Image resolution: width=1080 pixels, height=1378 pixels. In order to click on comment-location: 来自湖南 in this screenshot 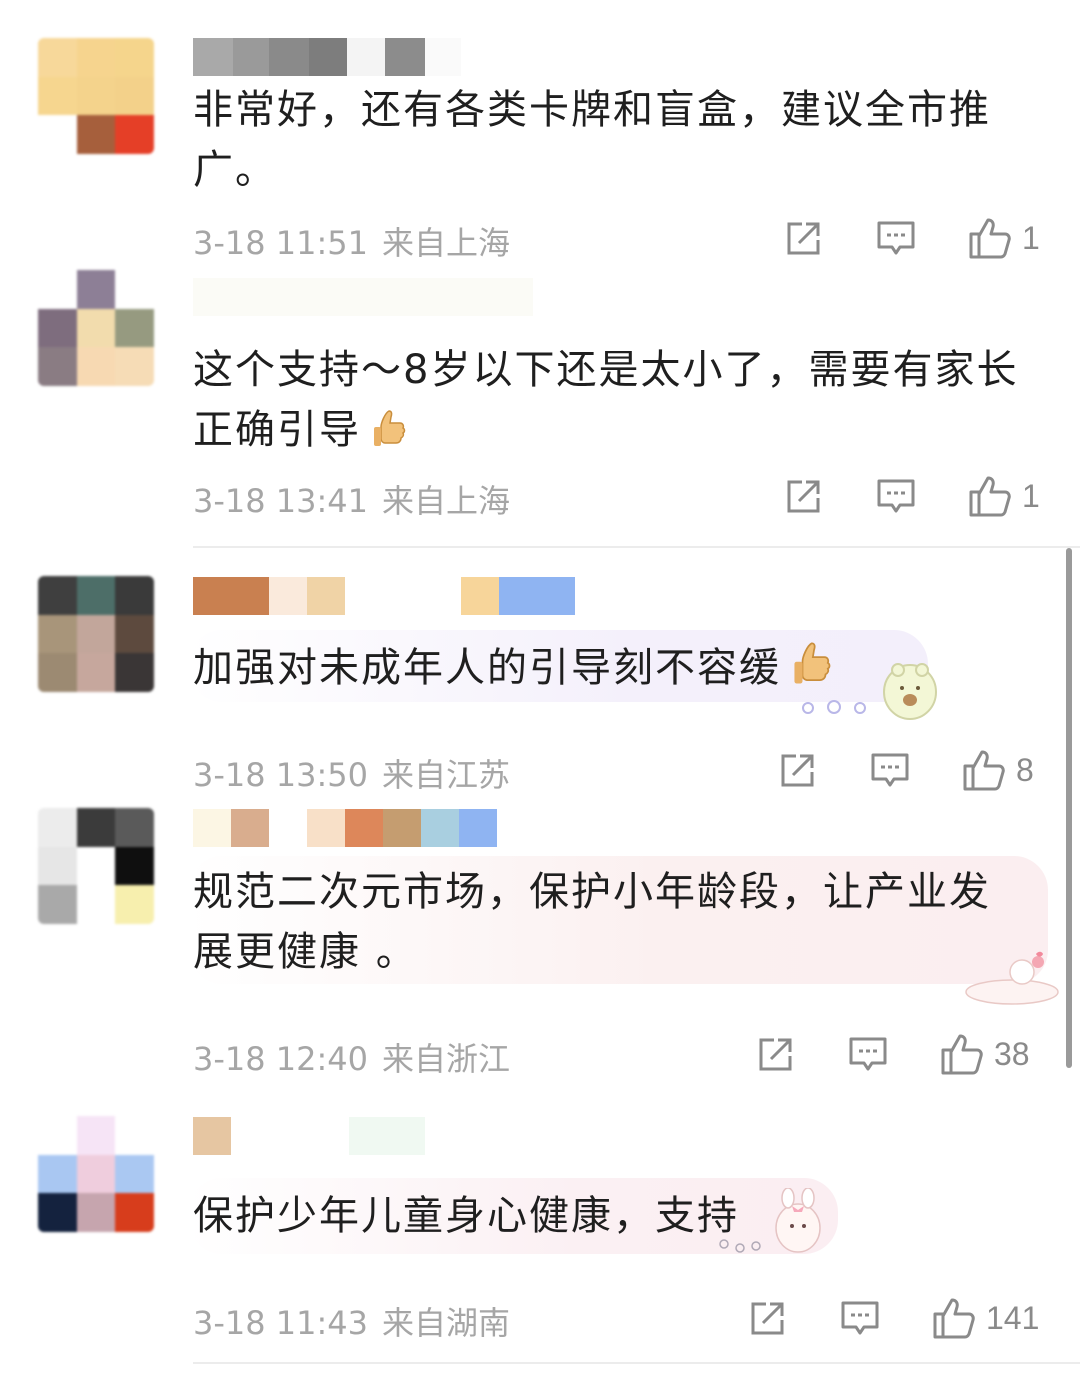, I will do `click(446, 1323)`.